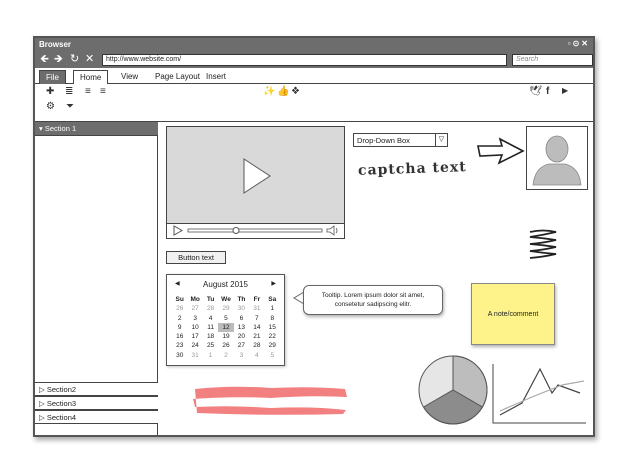 This screenshot has width=630, height=455. I want to click on seek-handle, so click(236, 230).